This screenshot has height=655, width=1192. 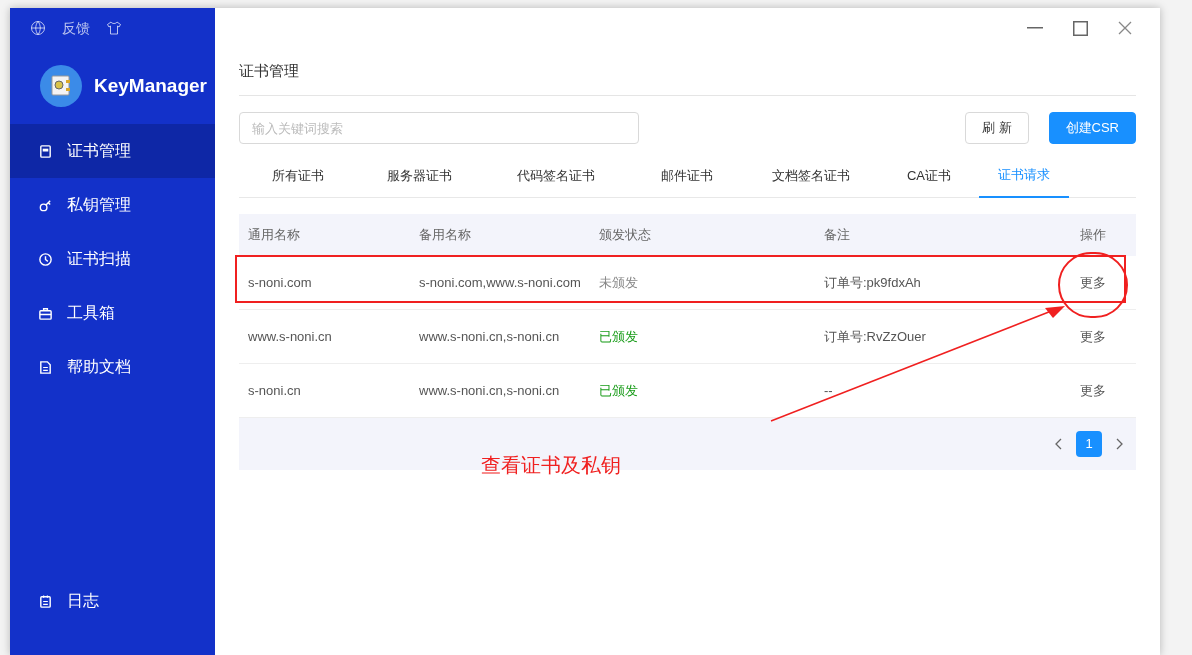 I want to click on sidebar-item: 帮助文档, so click(x=112, y=367).